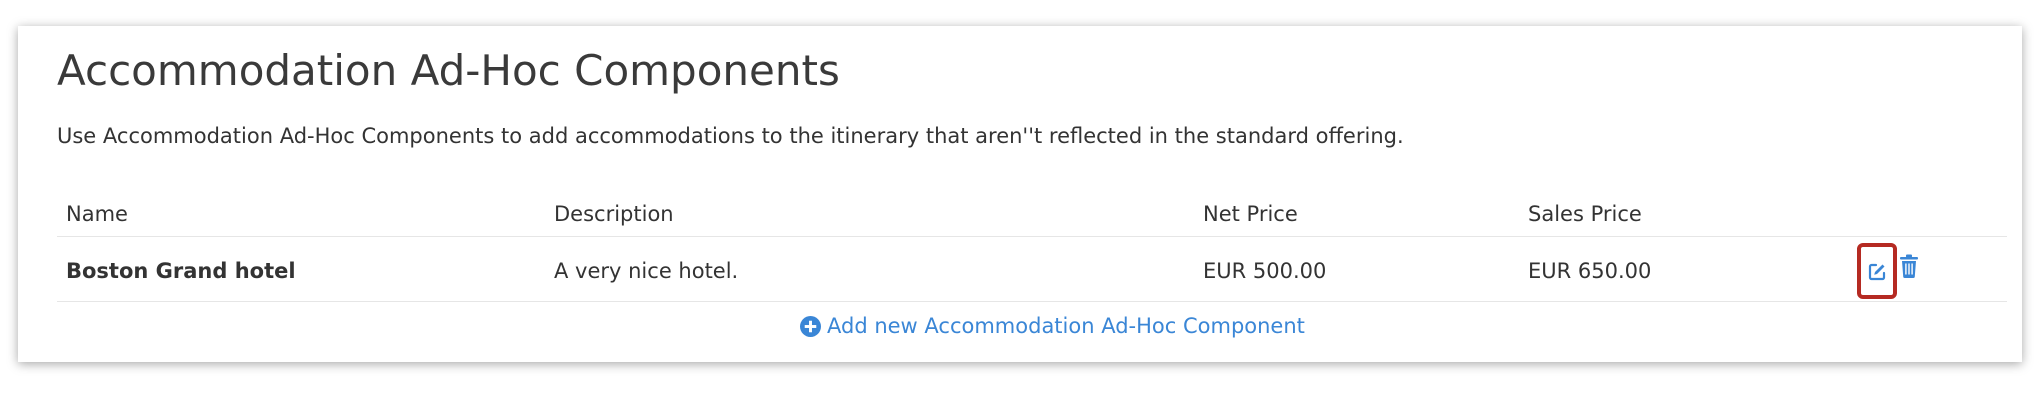 The height and width of the screenshot is (402, 2044). Describe the element at coordinates (448, 70) in the screenshot. I see `page-title: Accommodation Ad-Hoc Components` at that location.